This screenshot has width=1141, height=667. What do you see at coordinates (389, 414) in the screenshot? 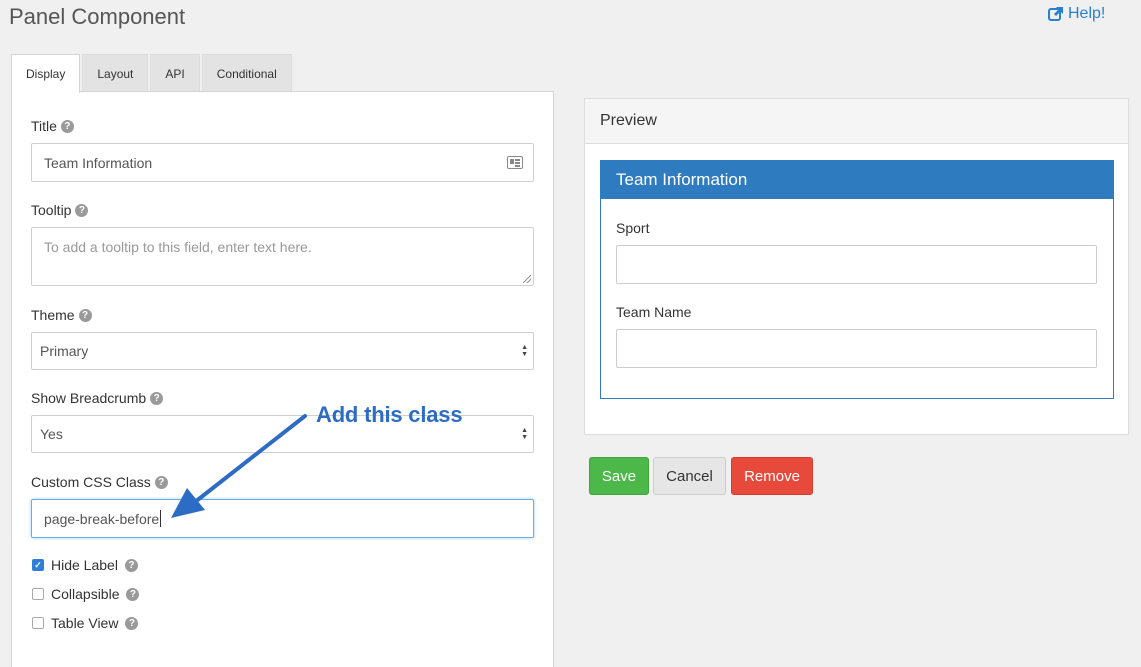
I see `annotation-text: Add this class` at bounding box center [389, 414].